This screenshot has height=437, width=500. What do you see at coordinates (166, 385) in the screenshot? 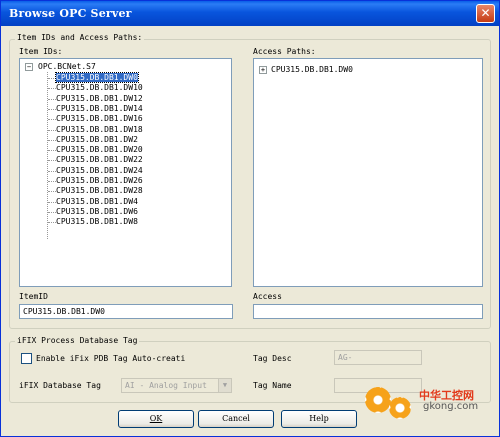
I see `db-tag-selected-value: AI - Analog Input` at bounding box center [166, 385].